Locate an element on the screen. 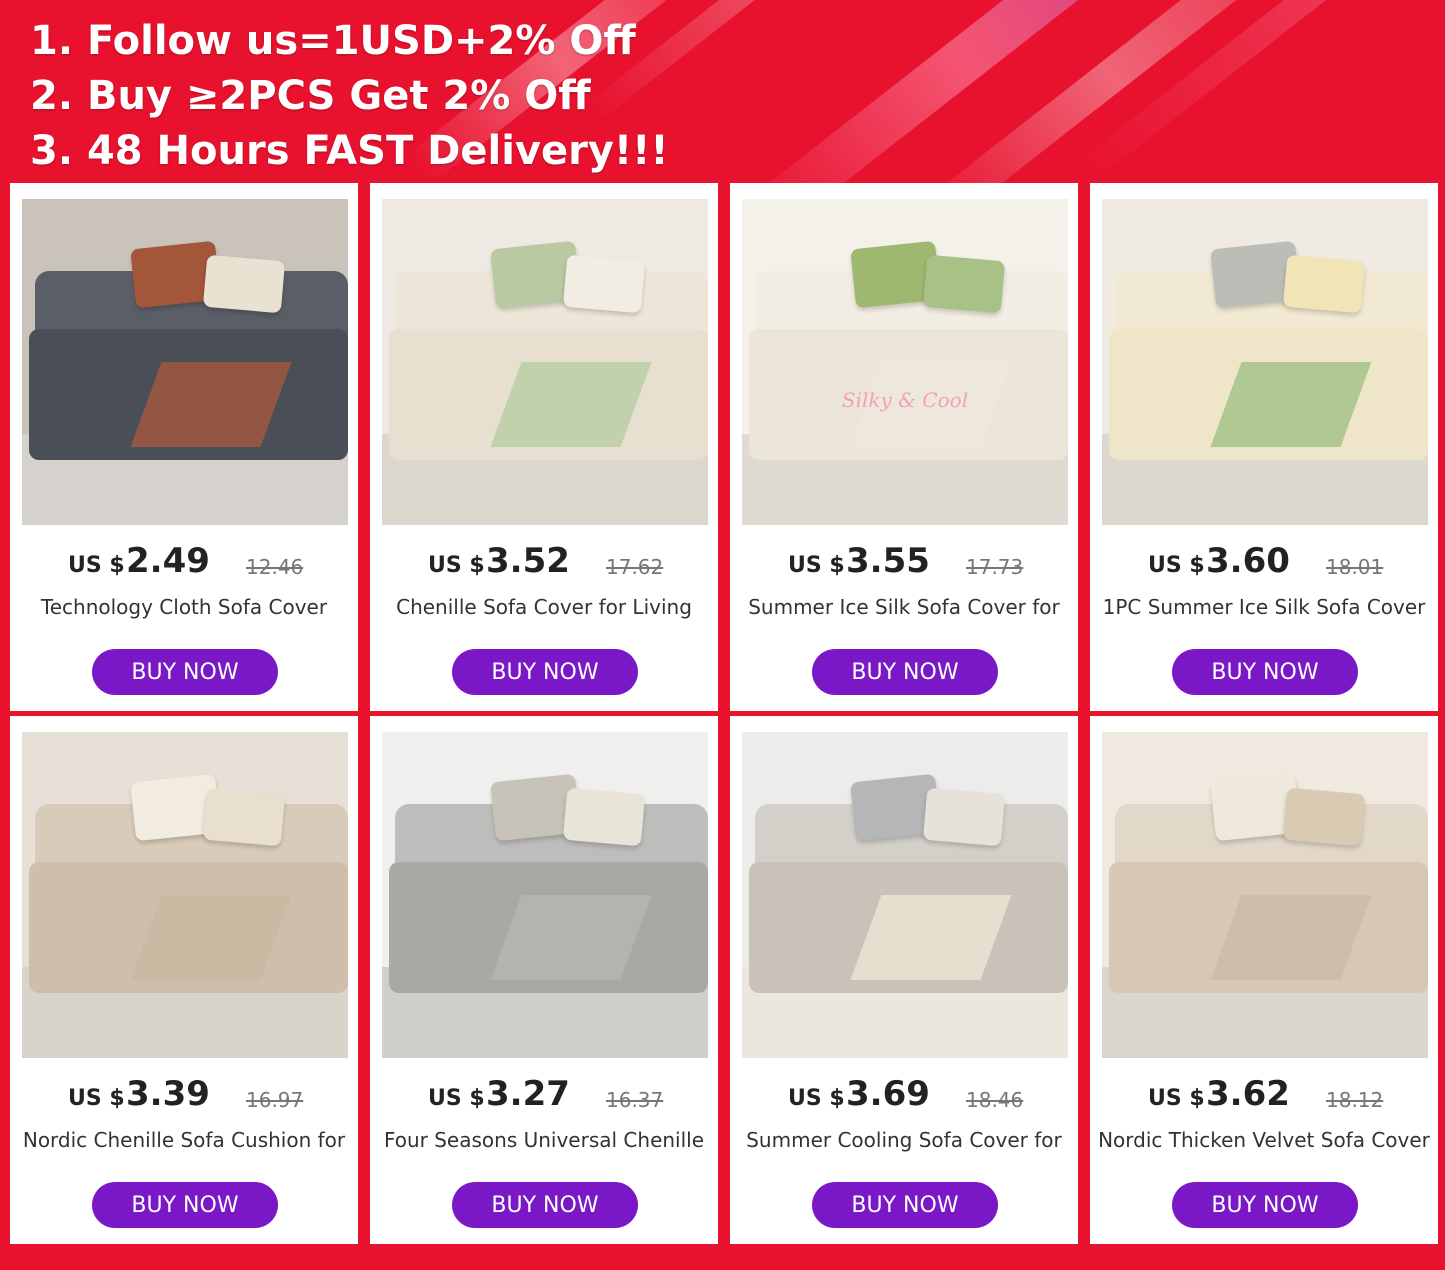 This screenshot has height=1270, width=1445. original-price: 18.01 is located at coordinates (1355, 567).